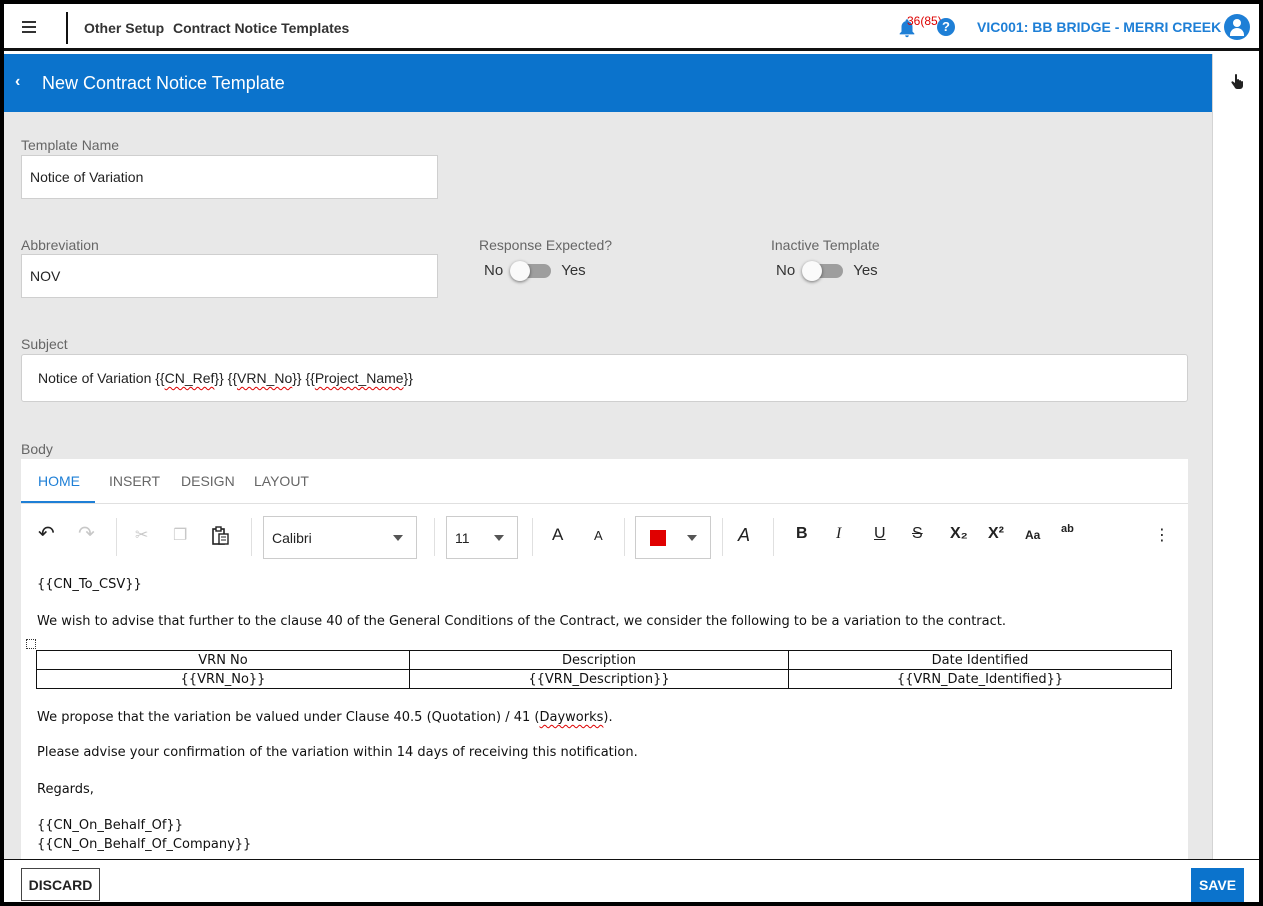  I want to click on response-expected-toggle-row: No Yes, so click(535, 270).